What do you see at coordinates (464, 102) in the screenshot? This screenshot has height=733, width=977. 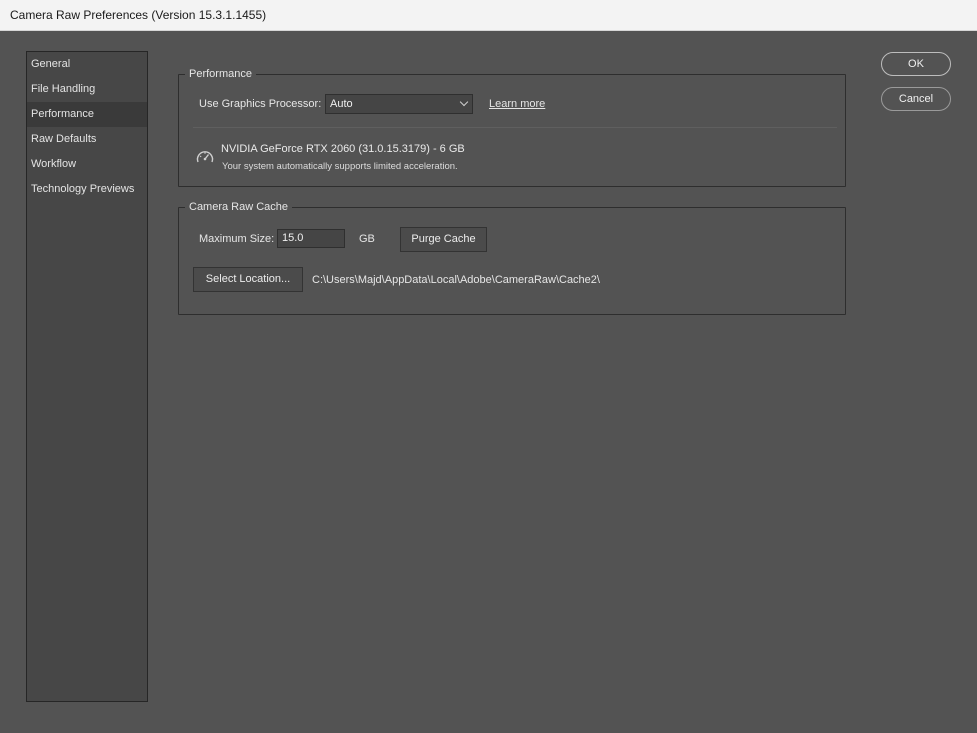 I see `chevron-down-icon` at bounding box center [464, 102].